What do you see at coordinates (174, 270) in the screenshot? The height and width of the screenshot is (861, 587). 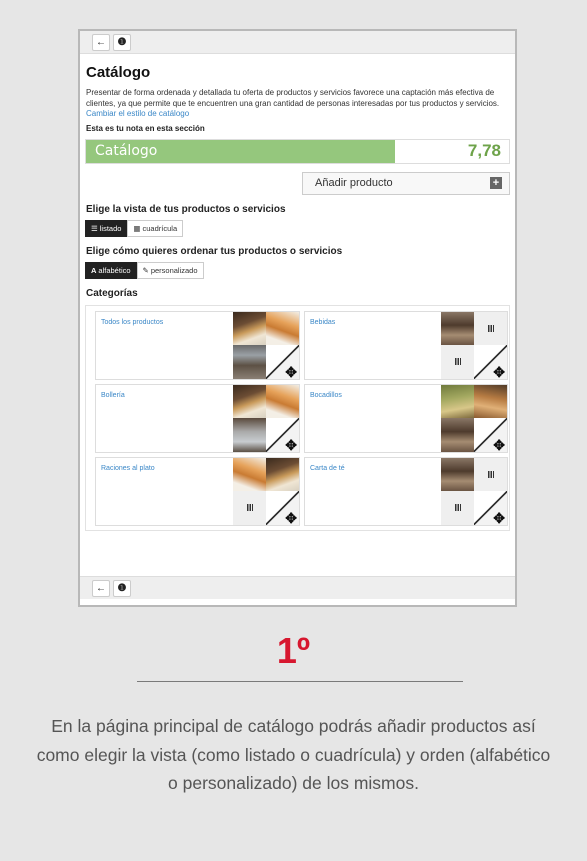 I see `order-custom-label: personalizado` at bounding box center [174, 270].